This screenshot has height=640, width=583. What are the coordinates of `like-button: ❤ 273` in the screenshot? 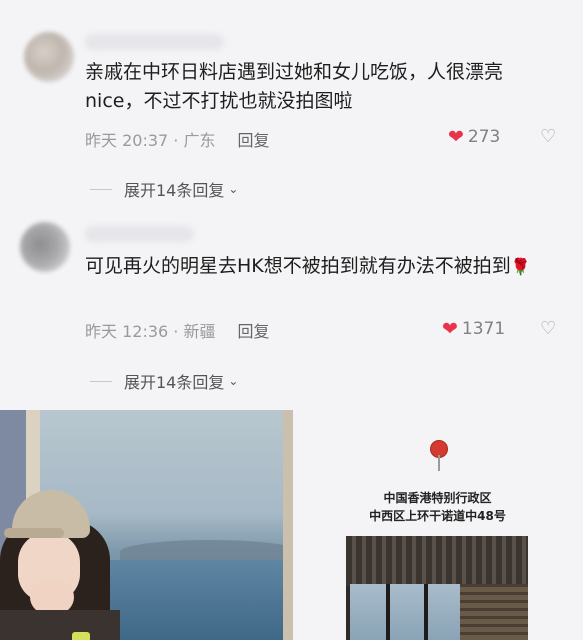 It's located at (474, 137).